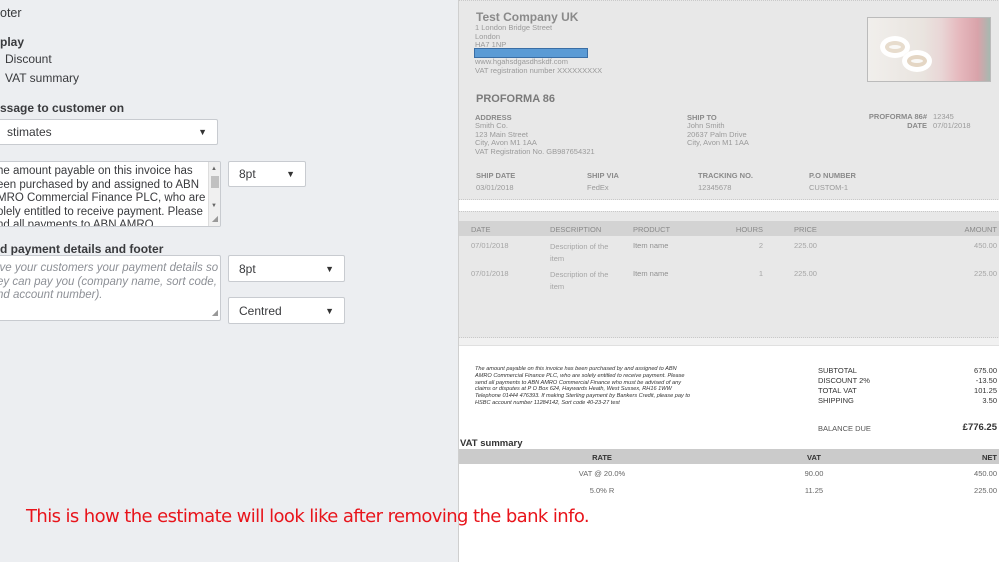 The image size is (999, 562). I want to click on row-hours: 2, so click(760, 245).